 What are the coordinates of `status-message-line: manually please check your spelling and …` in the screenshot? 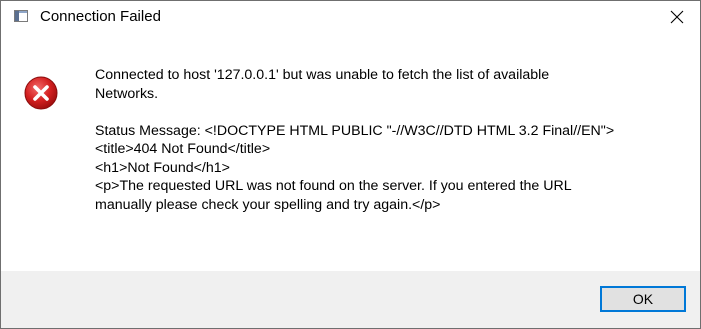 It's located at (268, 204).